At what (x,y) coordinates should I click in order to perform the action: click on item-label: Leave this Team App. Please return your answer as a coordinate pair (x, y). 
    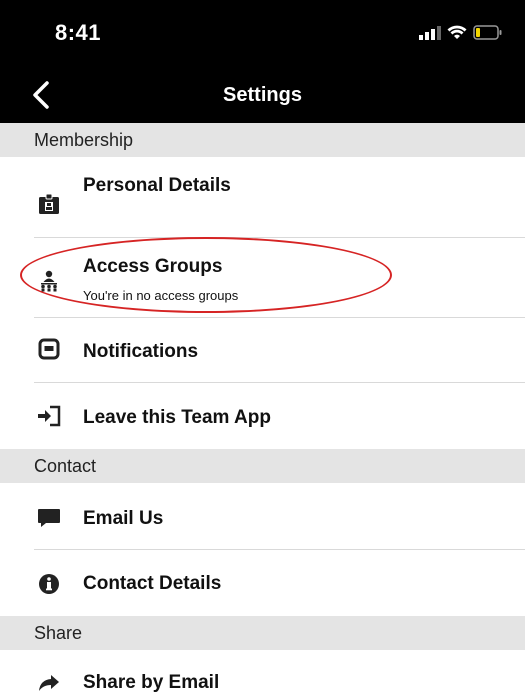
    Looking at the image, I should click on (177, 417).